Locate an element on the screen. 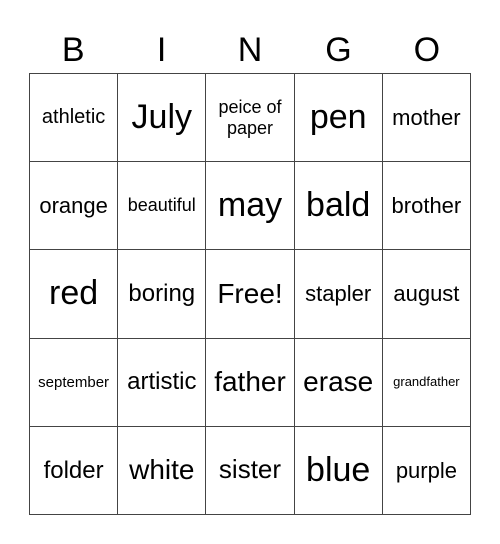 This screenshot has width=500, height=544. bingo-cell: bald is located at coordinates (338, 206).